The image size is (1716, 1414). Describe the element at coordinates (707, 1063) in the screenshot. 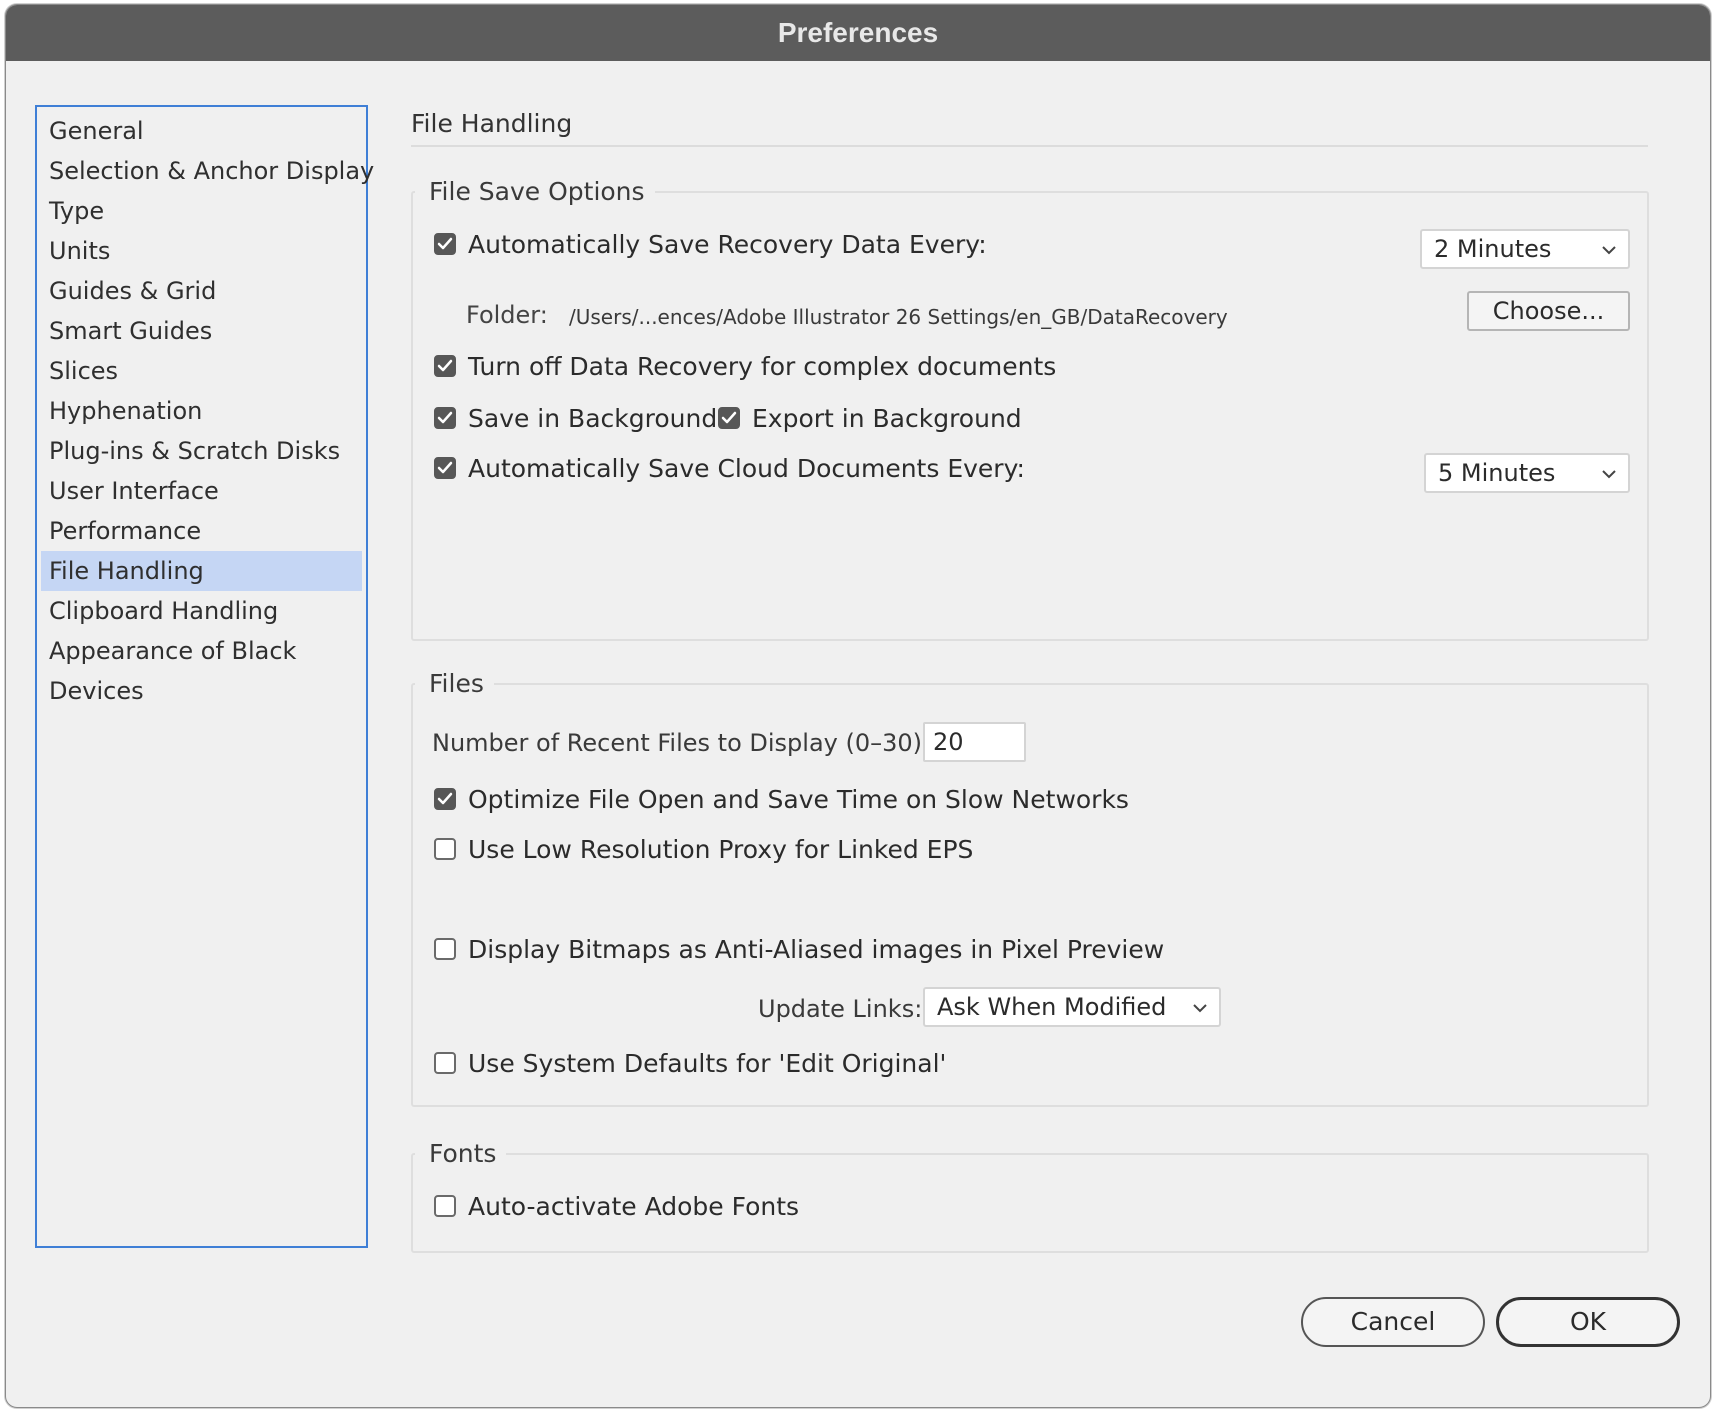

I see `system-defaults-edit-label: Use System Defaults for 'Edit Original'` at that location.